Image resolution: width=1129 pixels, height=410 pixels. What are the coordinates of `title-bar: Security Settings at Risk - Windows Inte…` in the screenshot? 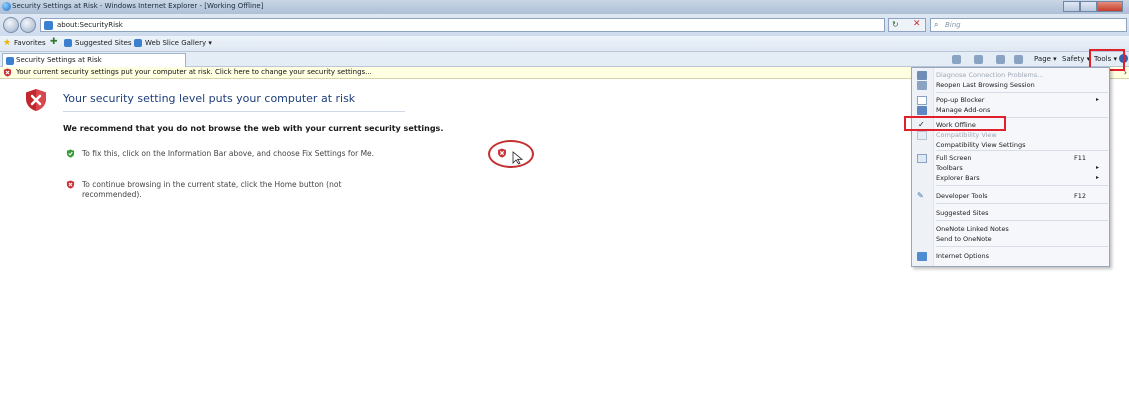 It's located at (564, 7).